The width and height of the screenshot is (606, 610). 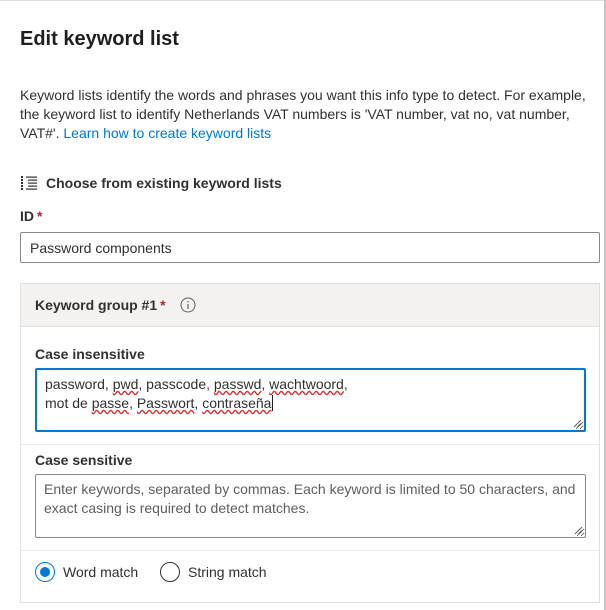 I want to click on radio-selected-icon, so click(x=45, y=572).